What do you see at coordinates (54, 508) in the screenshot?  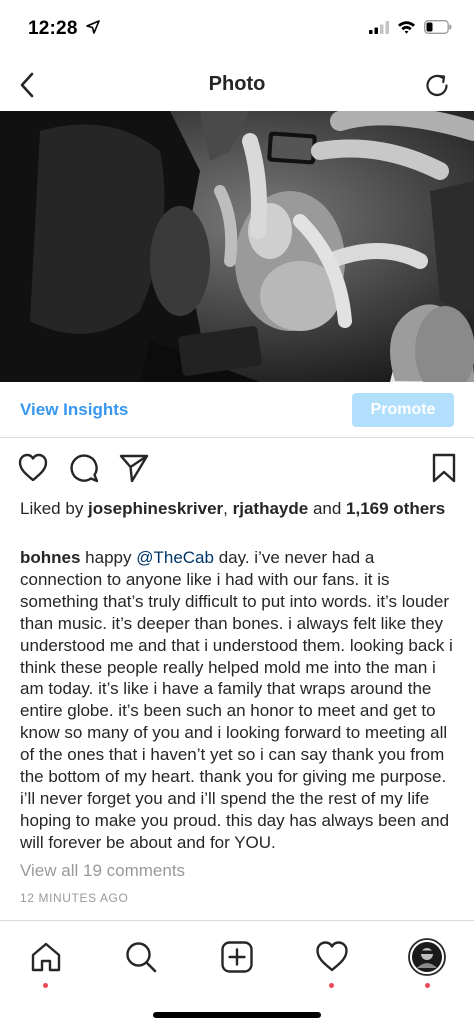 I see `likes-prefix: Liked by` at bounding box center [54, 508].